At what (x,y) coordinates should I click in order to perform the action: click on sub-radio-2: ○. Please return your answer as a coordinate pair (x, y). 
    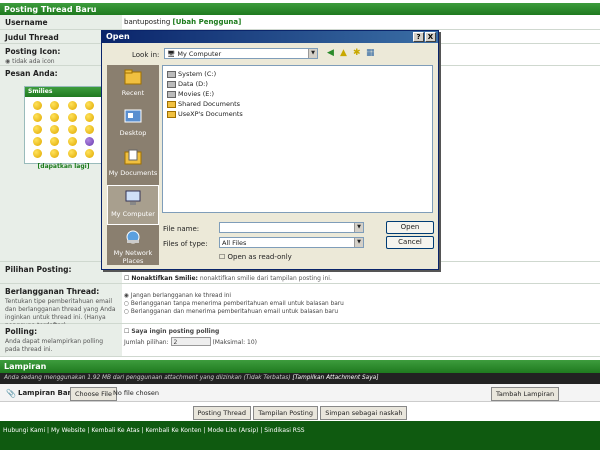
    Looking at the image, I should click on (126, 304).